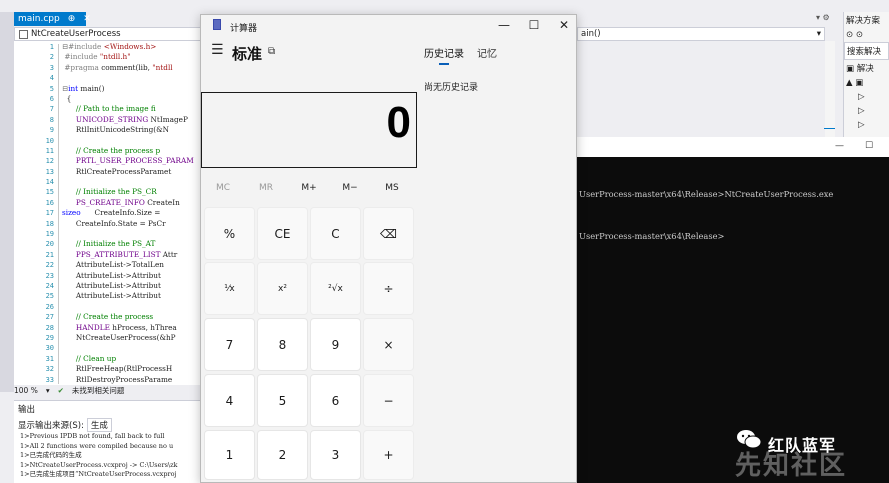 This screenshot has width=889, height=483. What do you see at coordinates (121, 213) in the screenshot?
I see `code-token: CreateInfo.Size =` at bounding box center [121, 213].